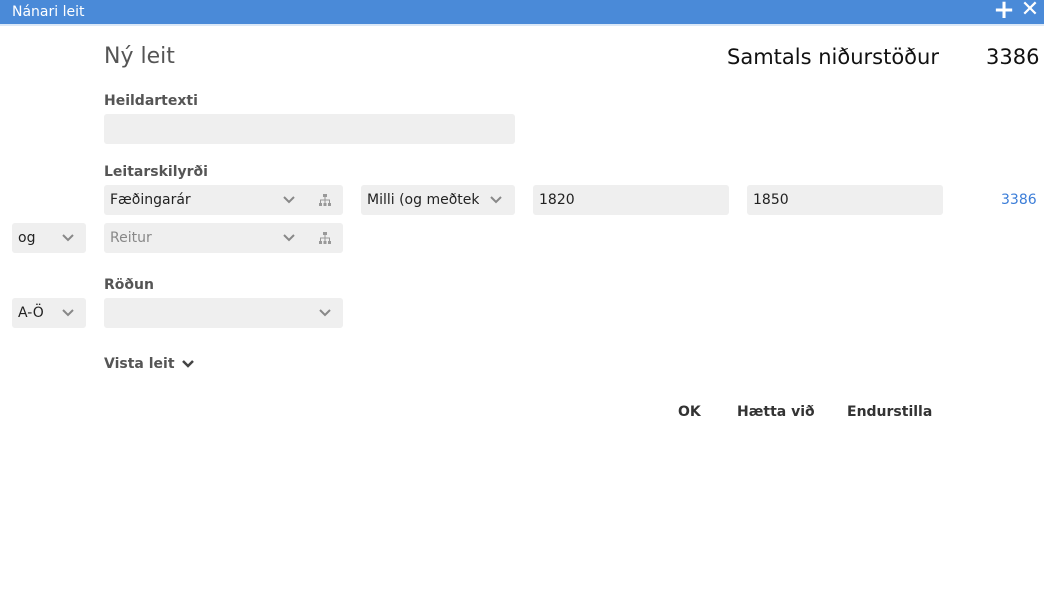 This screenshot has width=1044, height=603. Describe the element at coordinates (131, 238) in the screenshot. I see `criteria-field-placeholder: Reitur` at that location.